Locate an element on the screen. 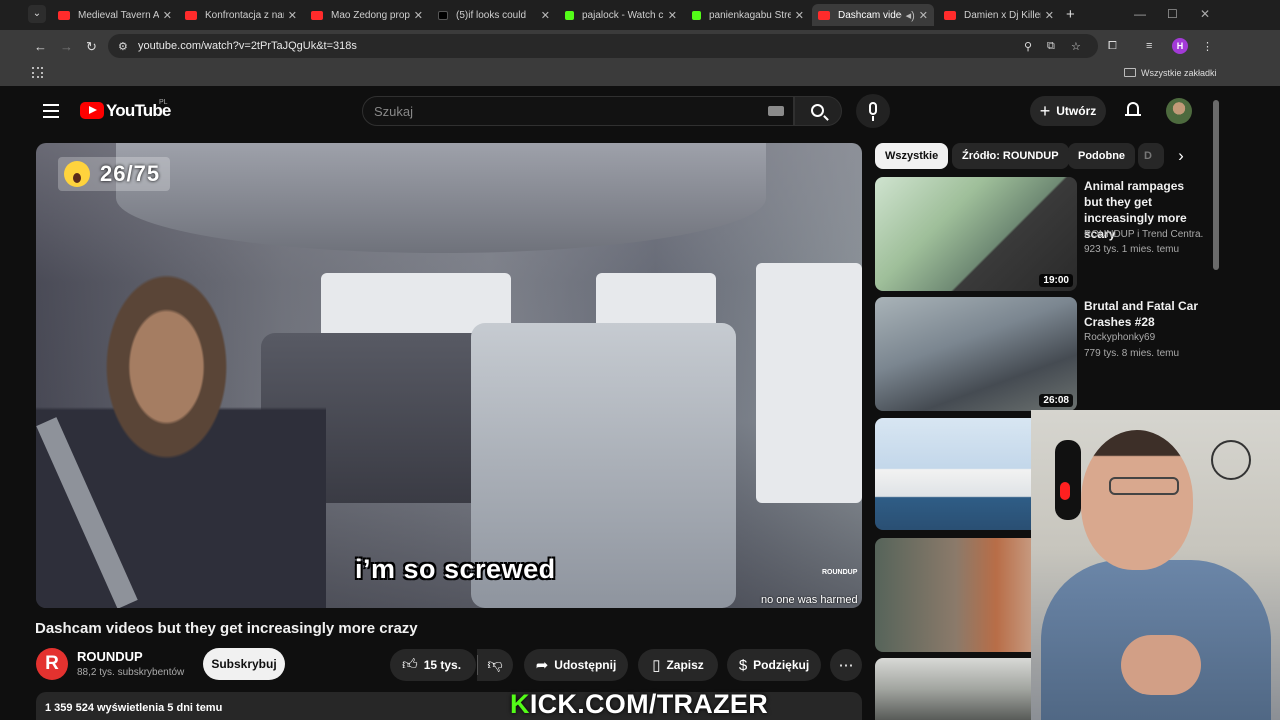 This screenshot has height=720, width=1280. scared-face-icon is located at coordinates (77, 174).